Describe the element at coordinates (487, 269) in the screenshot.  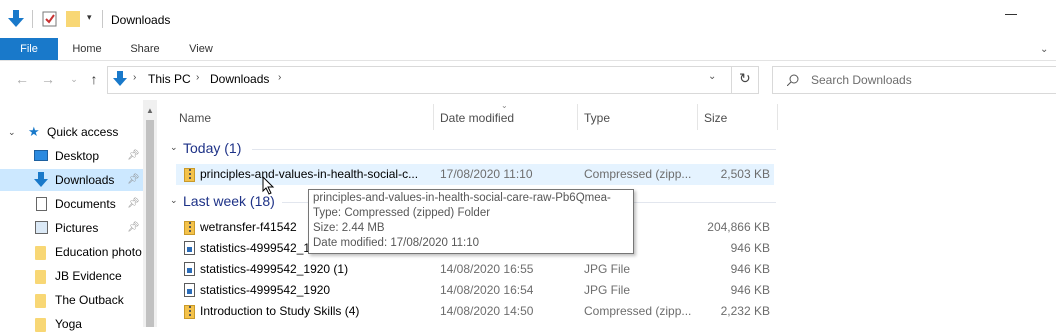
I see `file-date: 14/08/2020 16:55` at that location.